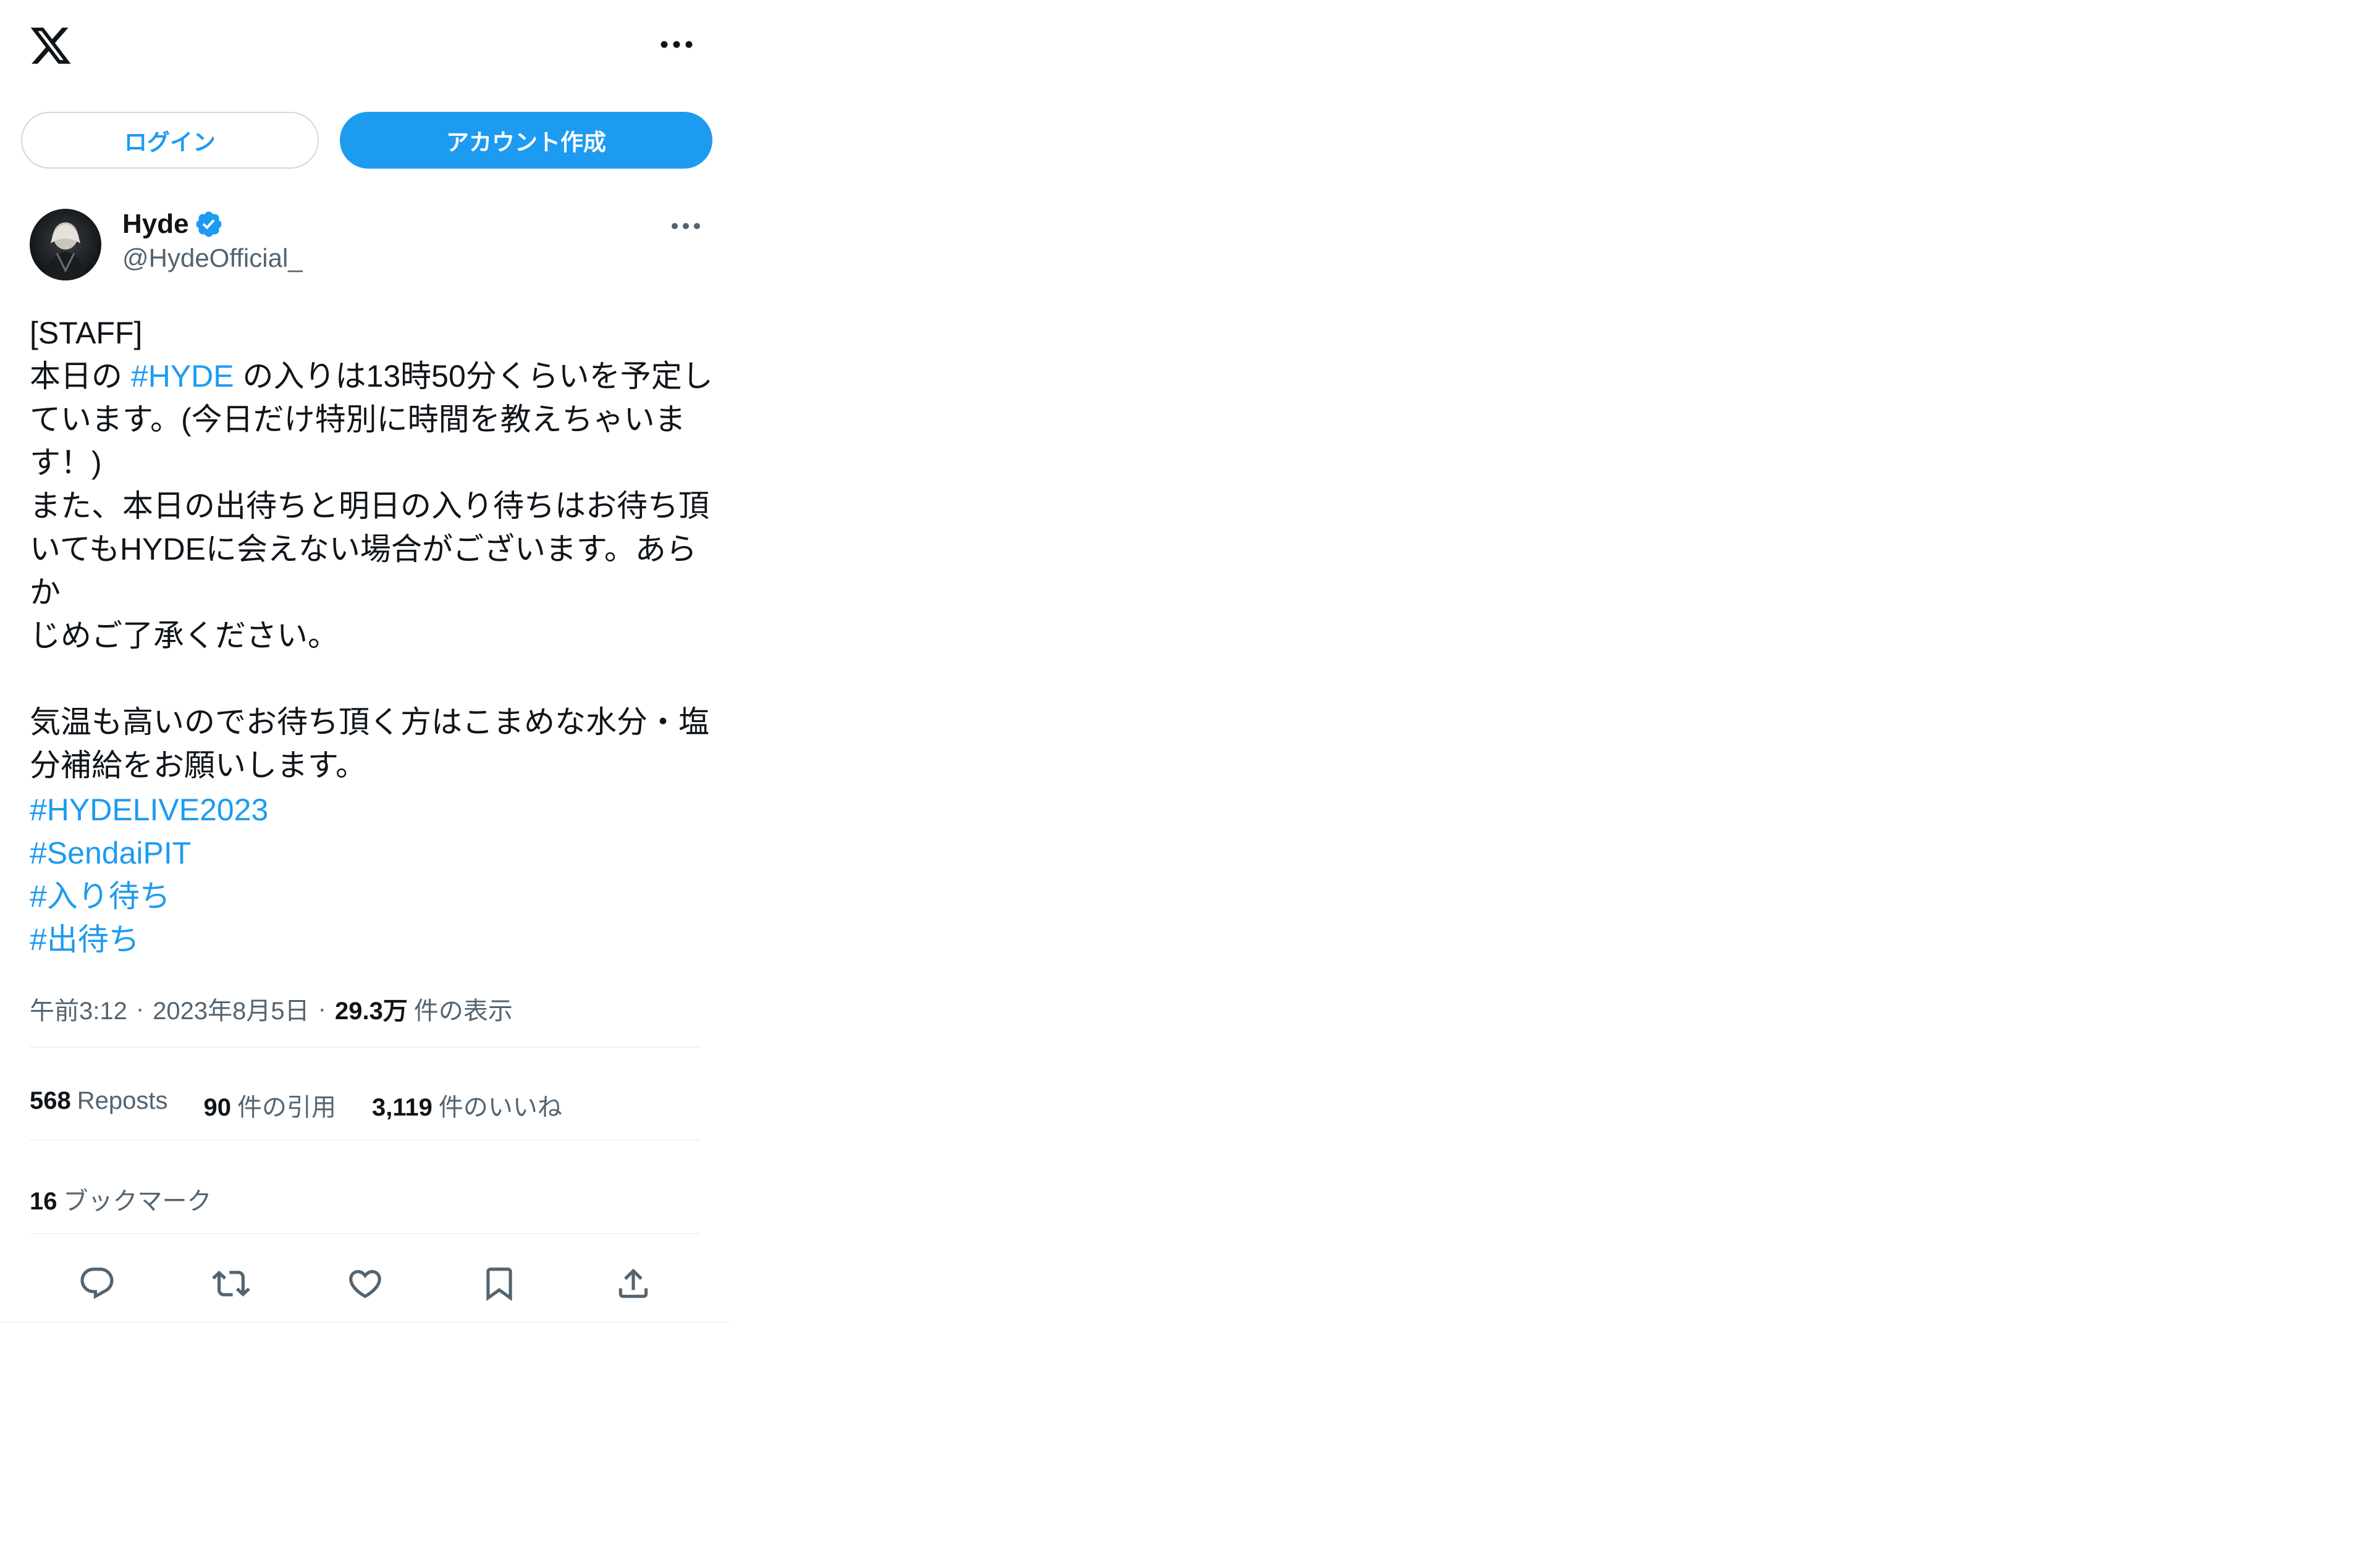 The width and height of the screenshot is (2380, 1564). I want to click on bookmarks-count: 16, so click(44, 1201).